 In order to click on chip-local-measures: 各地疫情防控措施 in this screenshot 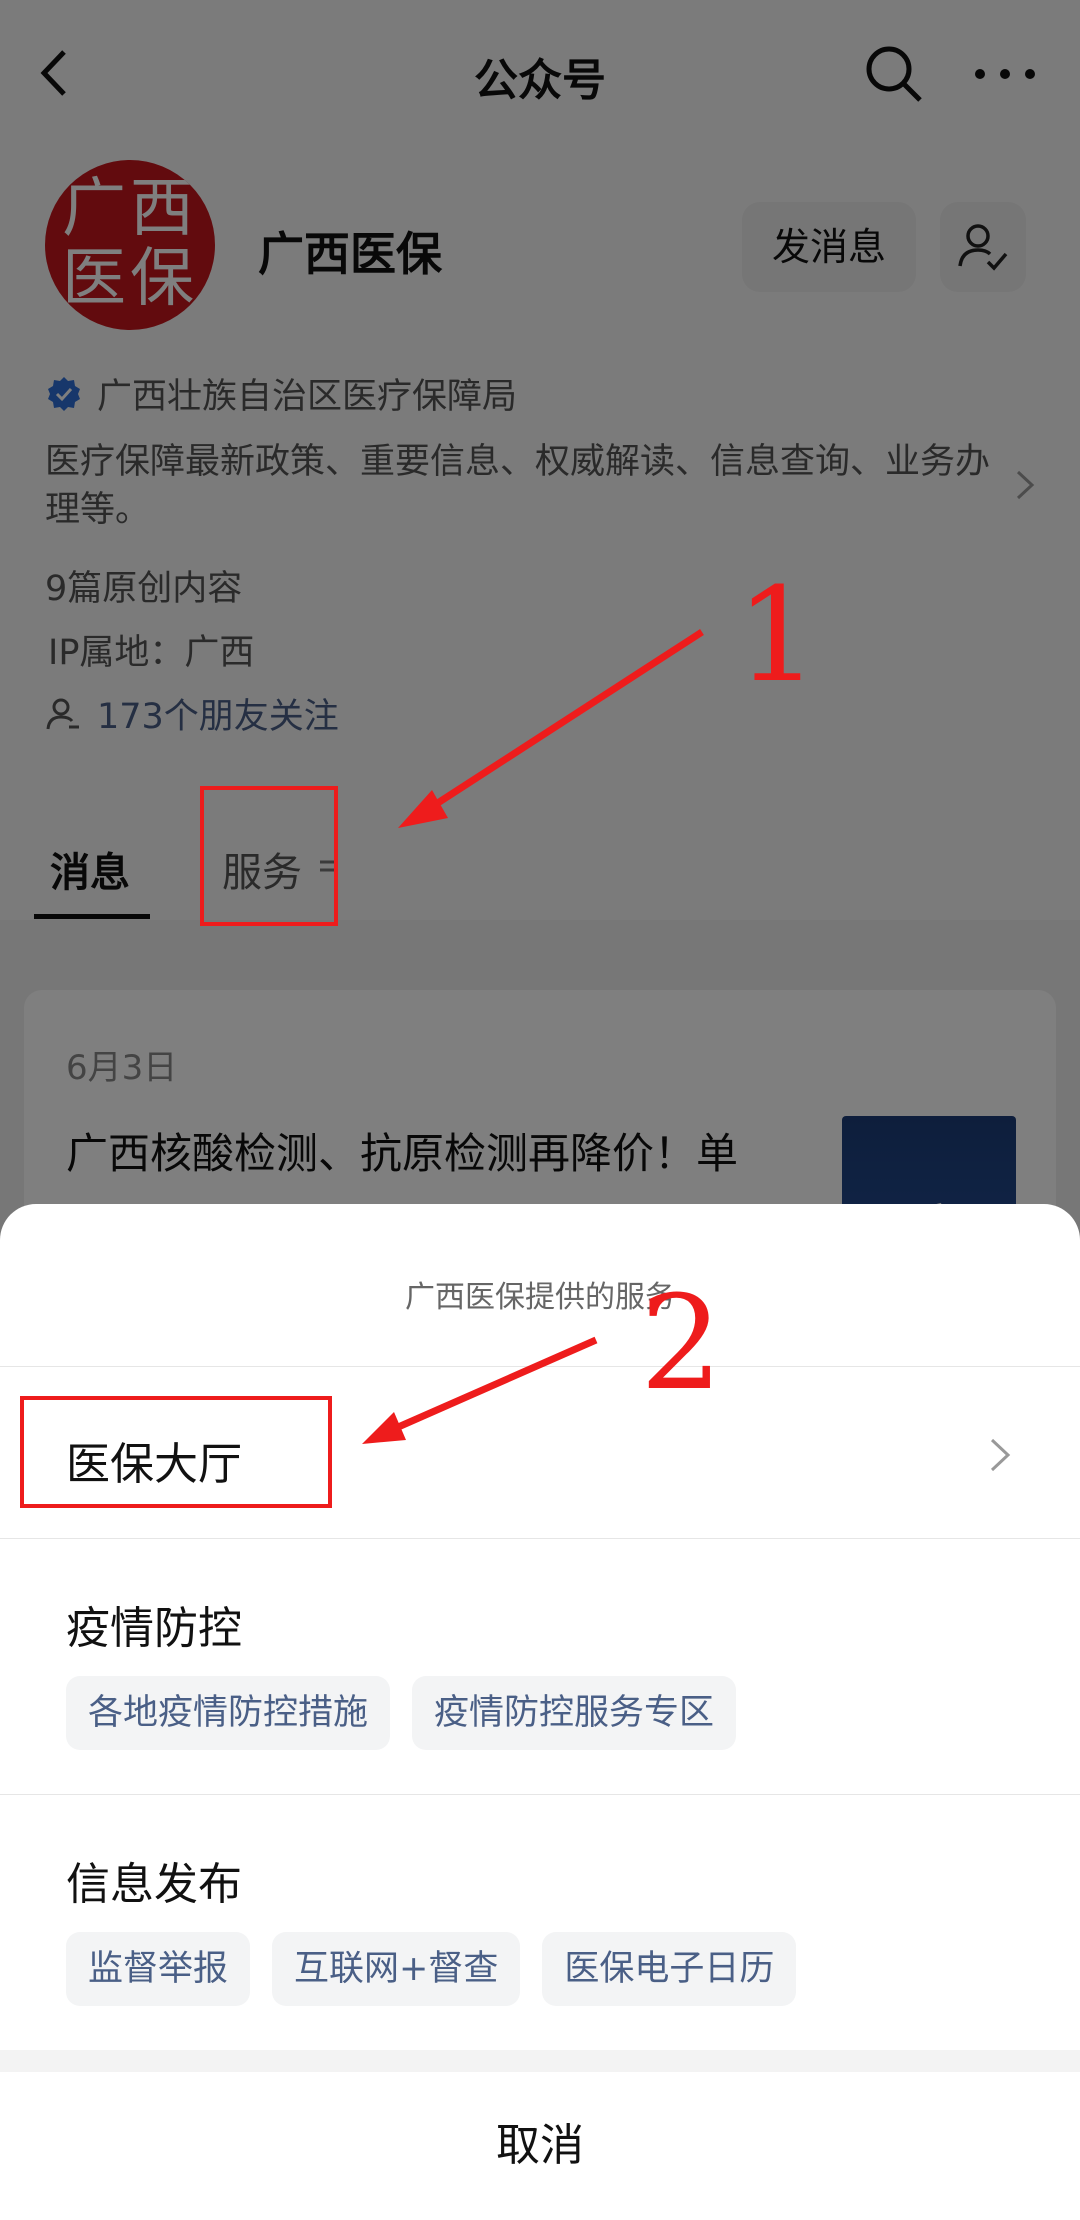, I will do `click(228, 1713)`.